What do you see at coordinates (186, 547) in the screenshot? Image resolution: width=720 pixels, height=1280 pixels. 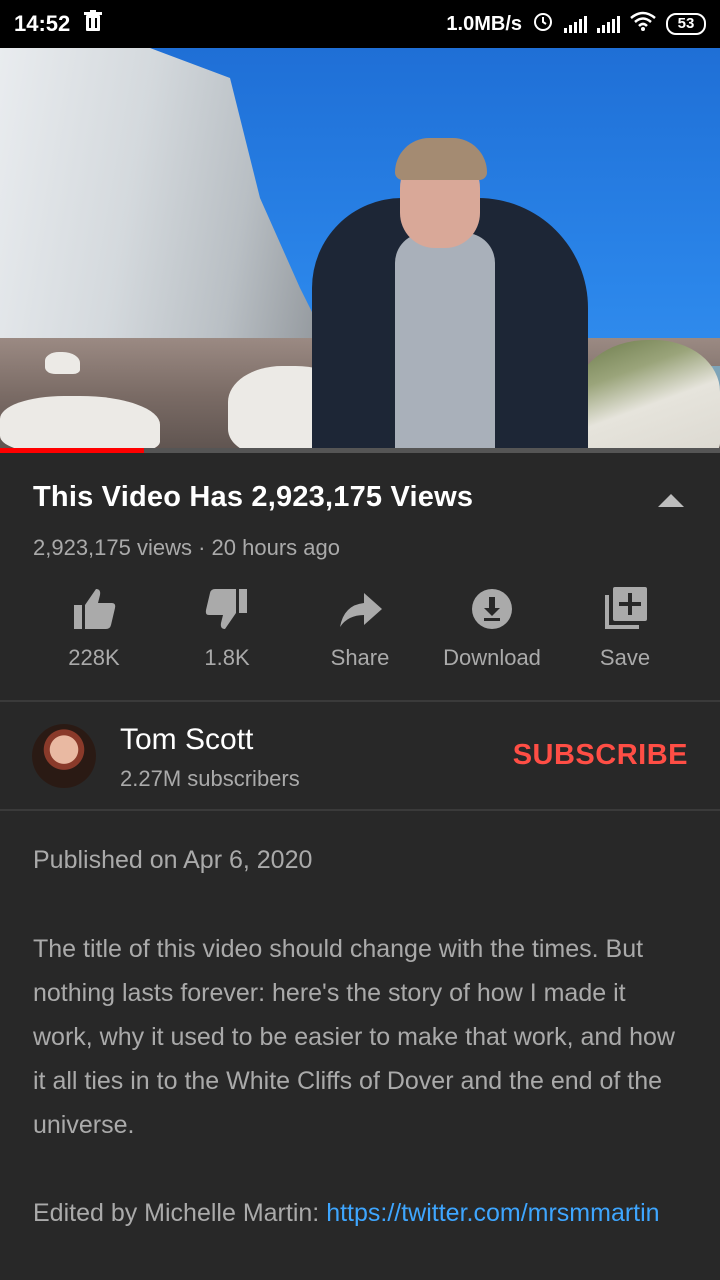 I see `video-meta: 2,923,175 views · 20 hours ago` at bounding box center [186, 547].